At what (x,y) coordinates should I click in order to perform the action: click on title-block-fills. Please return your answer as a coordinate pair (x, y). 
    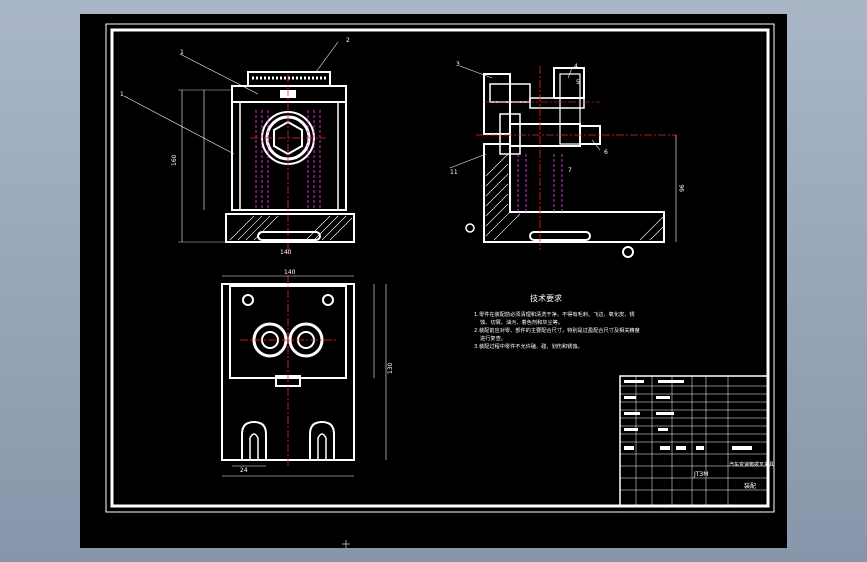
    Looking at the image, I should click on (688, 415).